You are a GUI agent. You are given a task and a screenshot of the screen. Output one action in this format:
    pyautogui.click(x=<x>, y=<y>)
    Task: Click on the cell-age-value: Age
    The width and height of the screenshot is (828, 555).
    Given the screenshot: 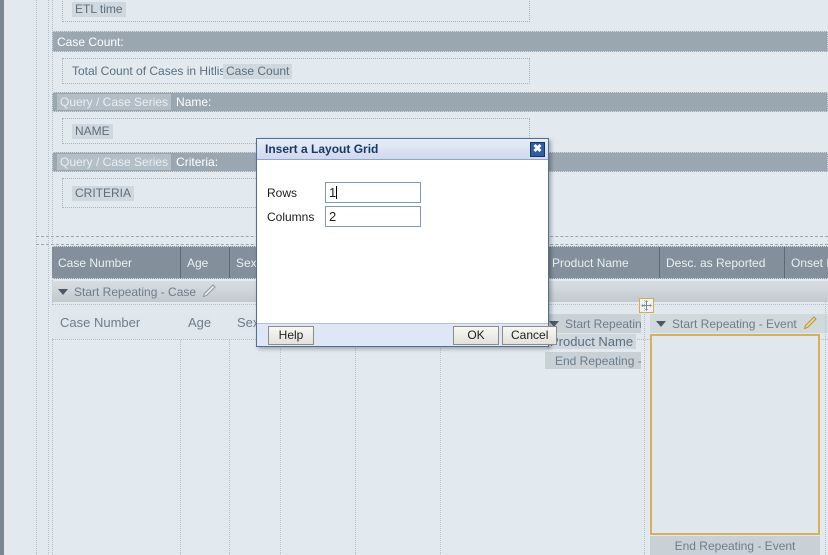 What is the action you would take?
    pyautogui.click(x=200, y=322)
    